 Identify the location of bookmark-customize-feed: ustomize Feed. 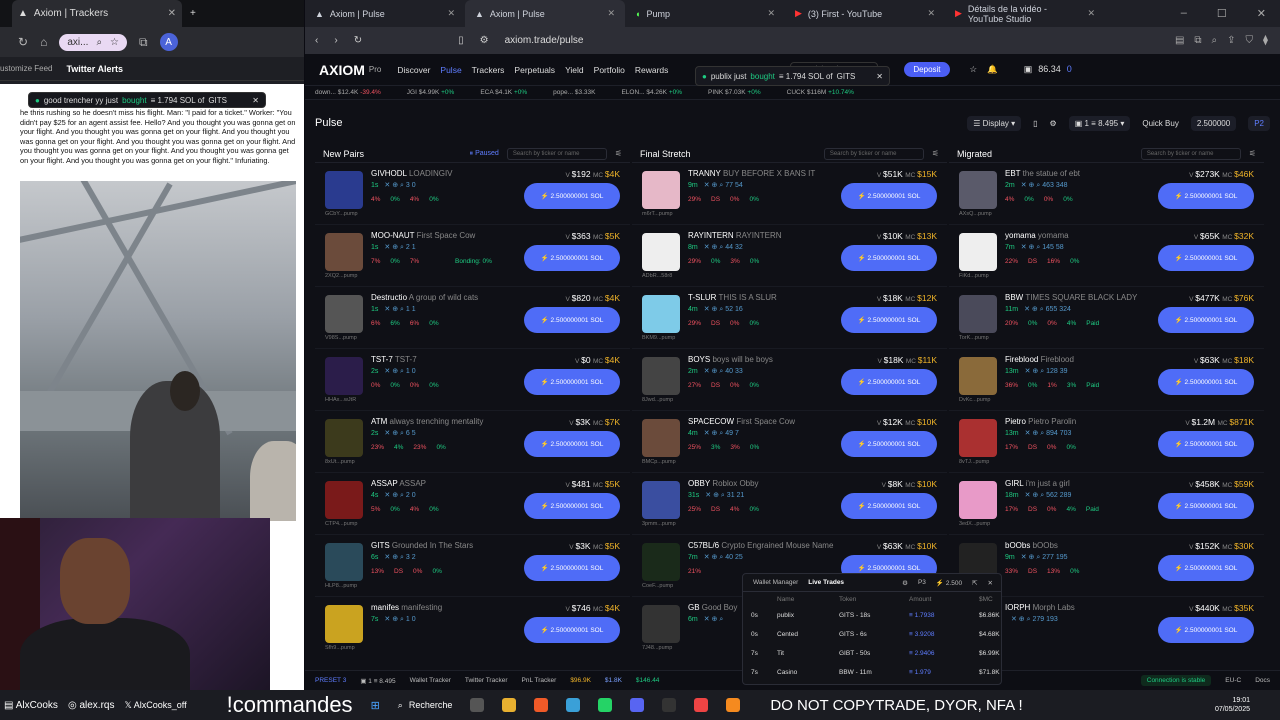
(26, 68).